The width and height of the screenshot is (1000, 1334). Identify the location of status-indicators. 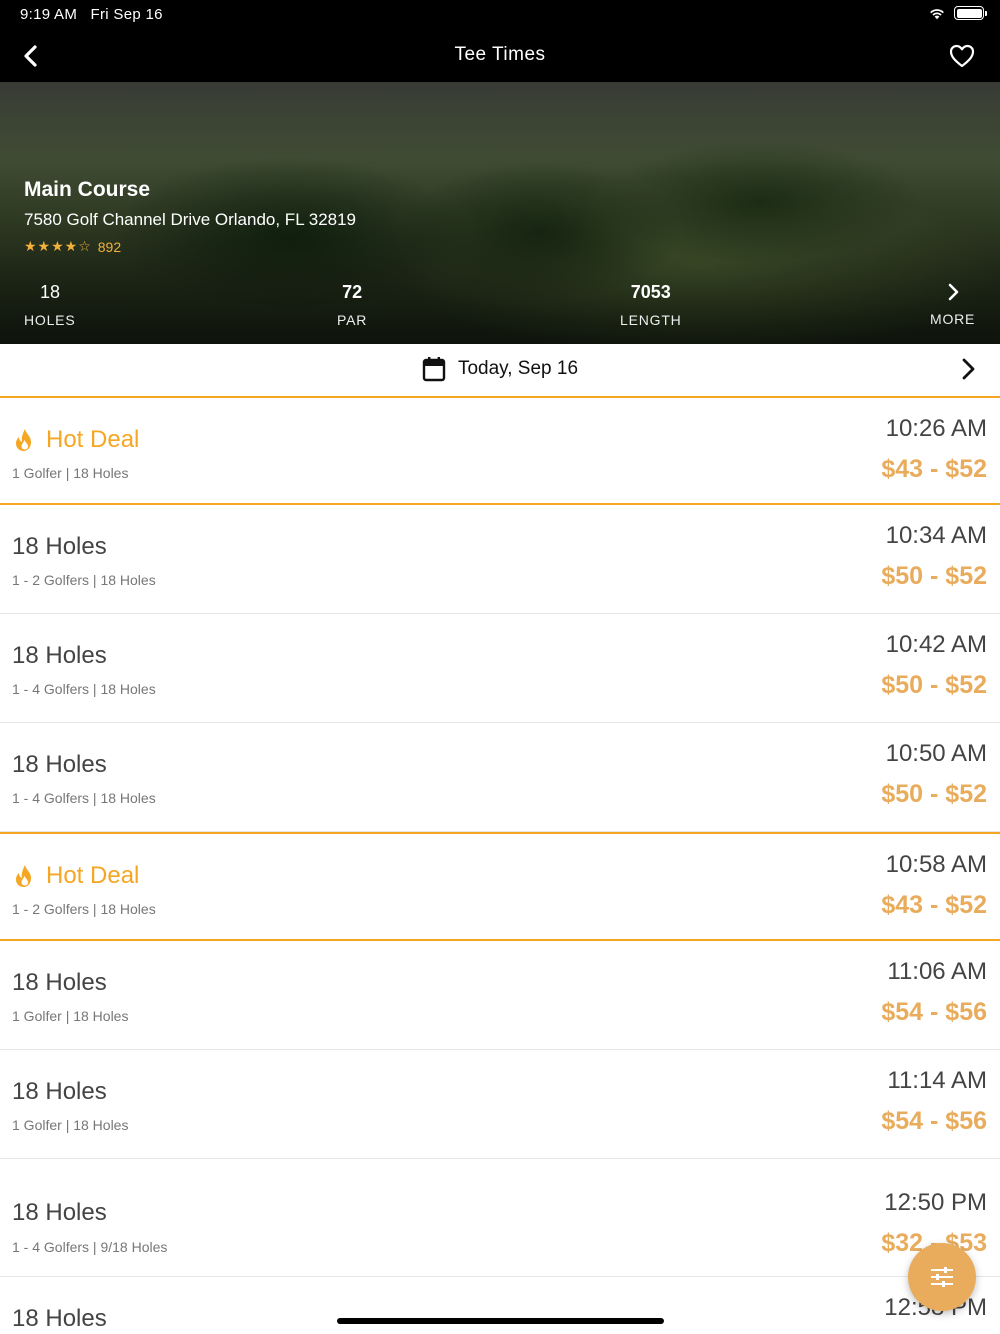
(957, 13).